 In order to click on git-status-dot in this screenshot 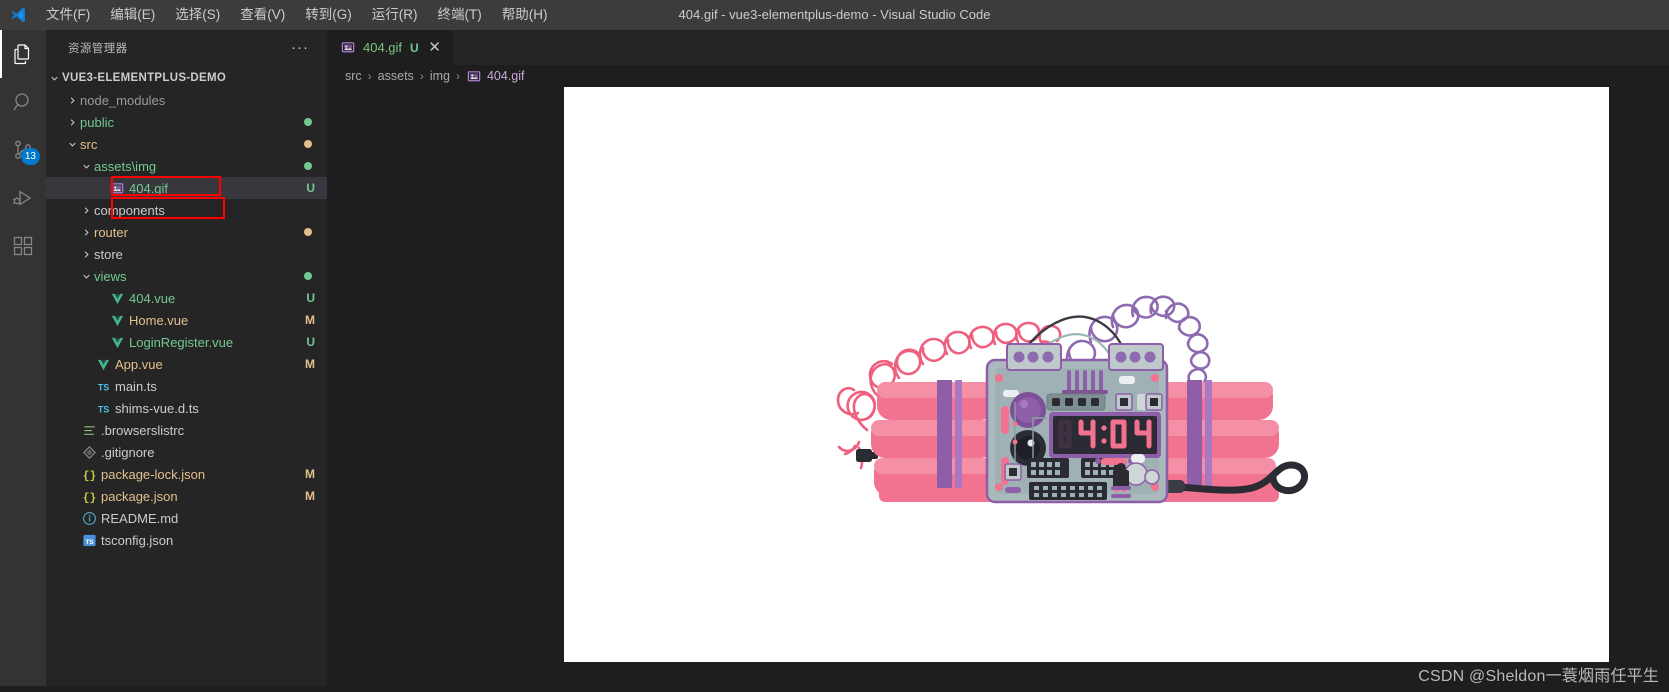, I will do `click(308, 144)`.